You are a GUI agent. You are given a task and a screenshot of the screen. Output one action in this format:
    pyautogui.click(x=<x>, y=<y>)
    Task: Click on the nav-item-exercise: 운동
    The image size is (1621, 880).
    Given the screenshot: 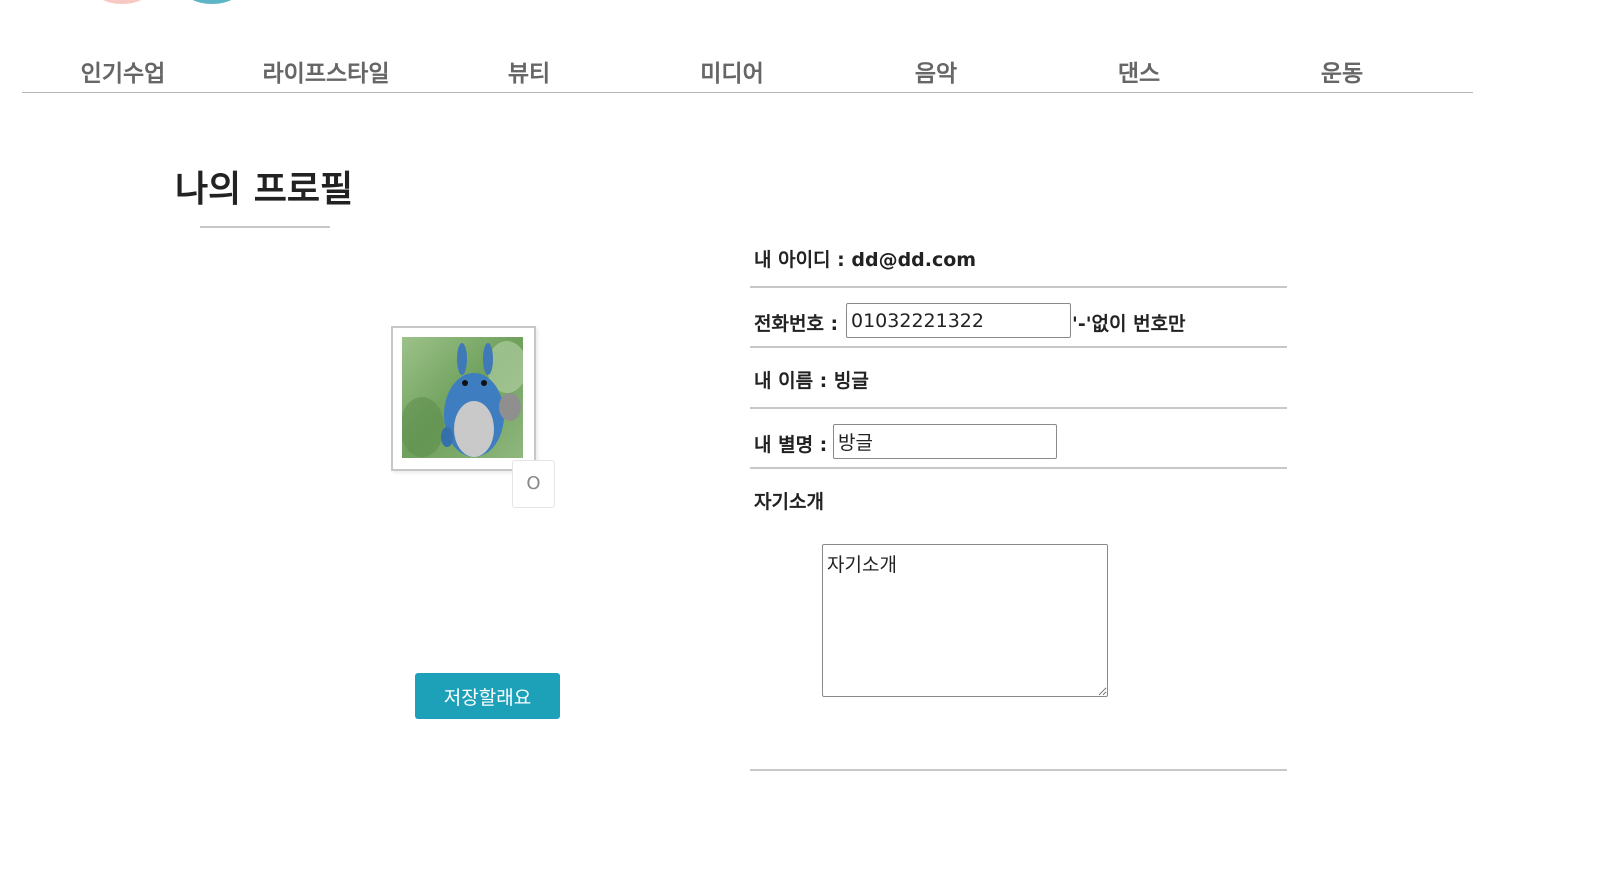 What is the action you would take?
    pyautogui.click(x=1342, y=71)
    